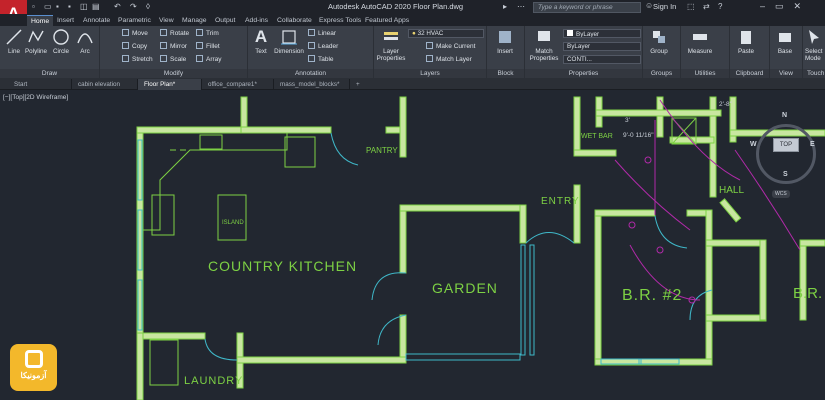  I want to click on select-mode-button: Select Mode, so click(815, 45).